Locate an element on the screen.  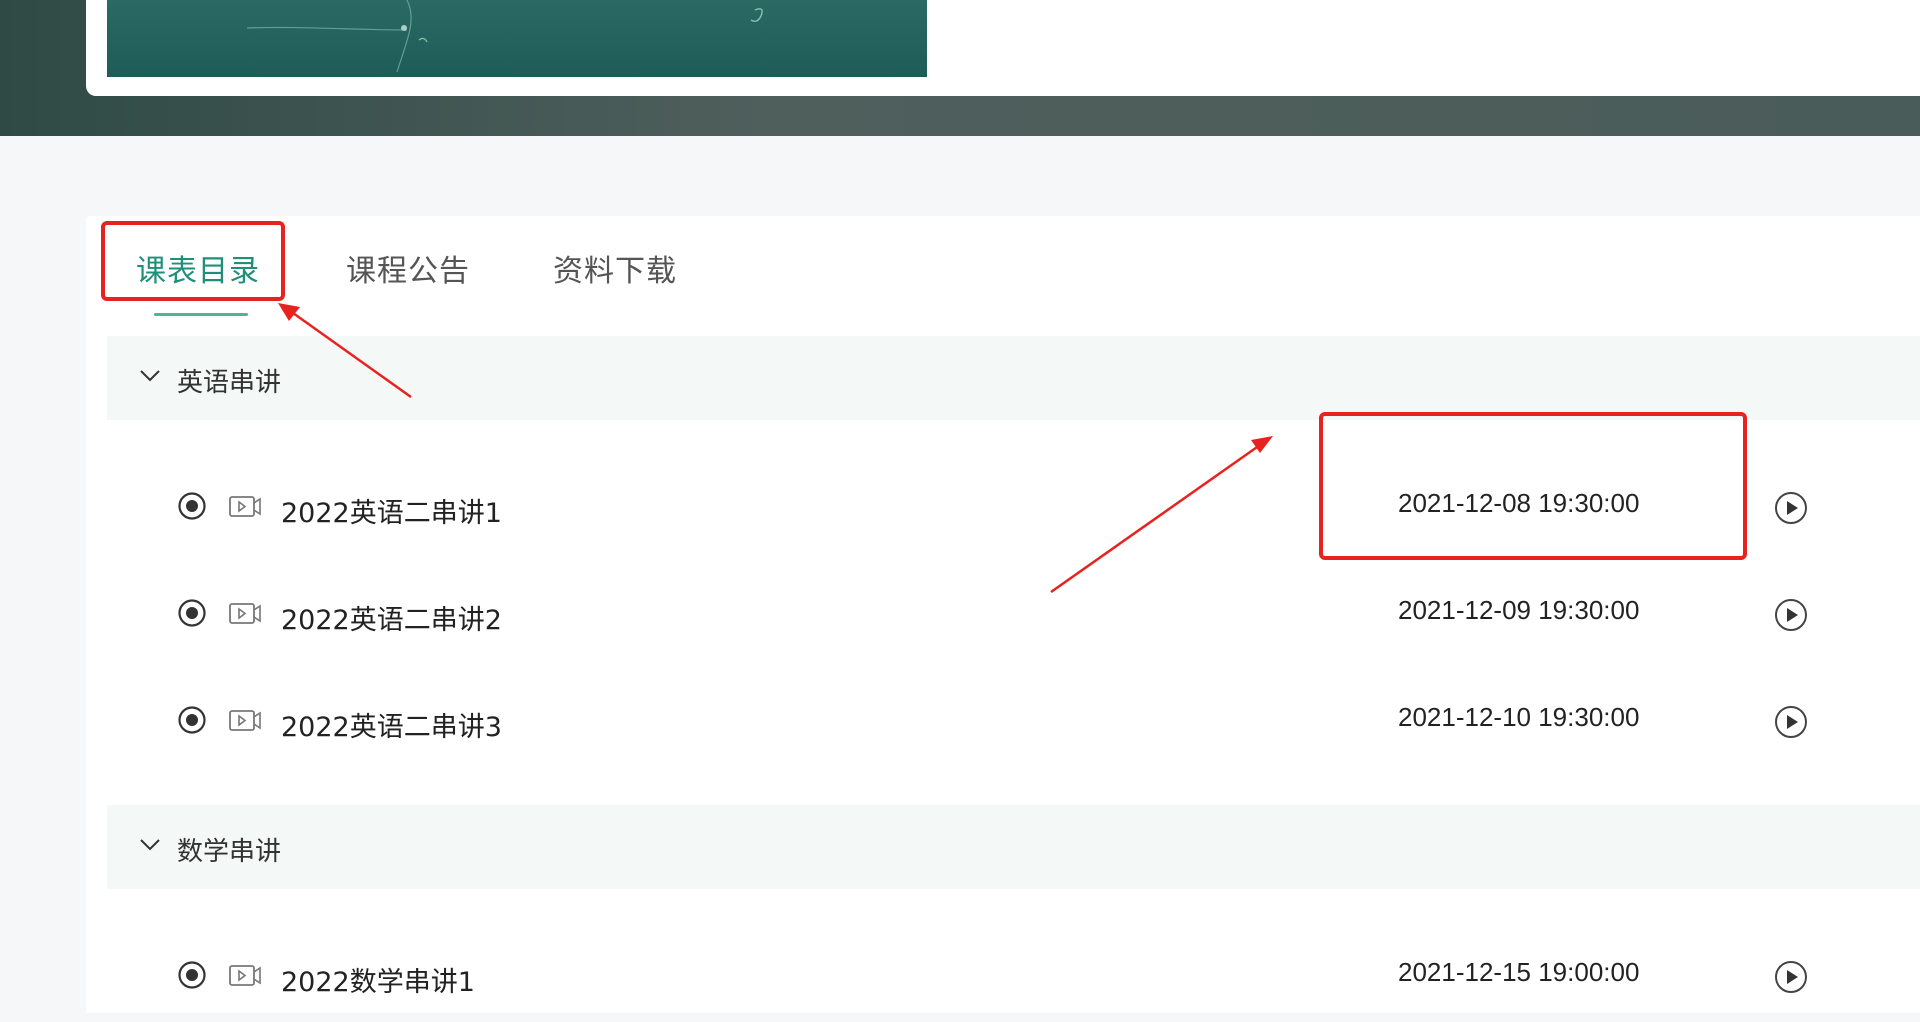
lesson-time: 2021-12-15 19:00:00 is located at coordinates (1519, 972).